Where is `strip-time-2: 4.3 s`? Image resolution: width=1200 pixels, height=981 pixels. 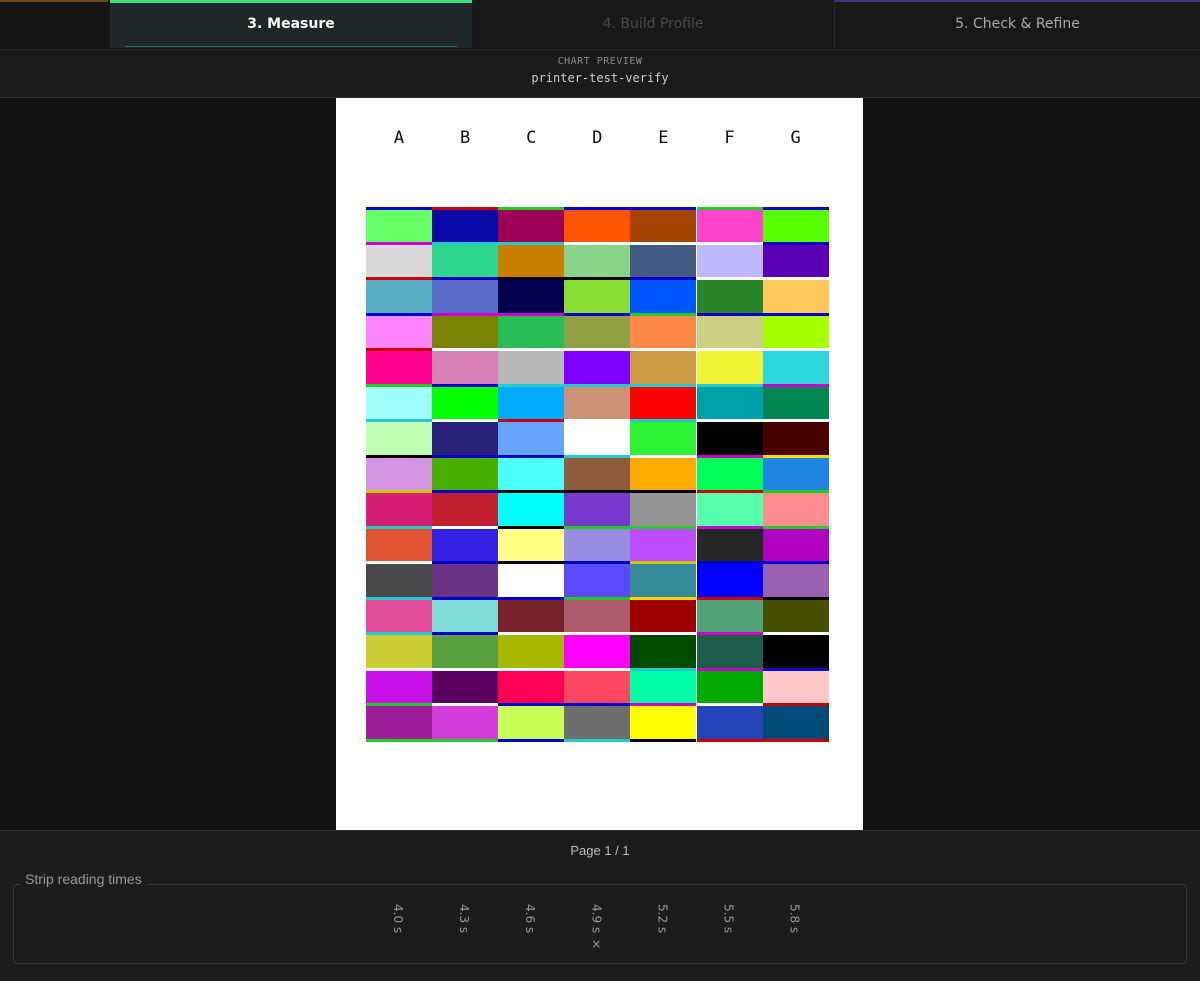
strip-time-2: 4.3 s is located at coordinates (464, 918).